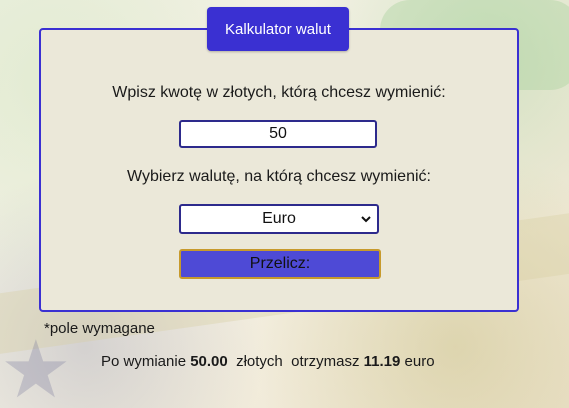 Image resolution: width=569 pixels, height=408 pixels. What do you see at coordinates (382, 361) in the screenshot?
I see `result-amount-converted: 11.19` at bounding box center [382, 361].